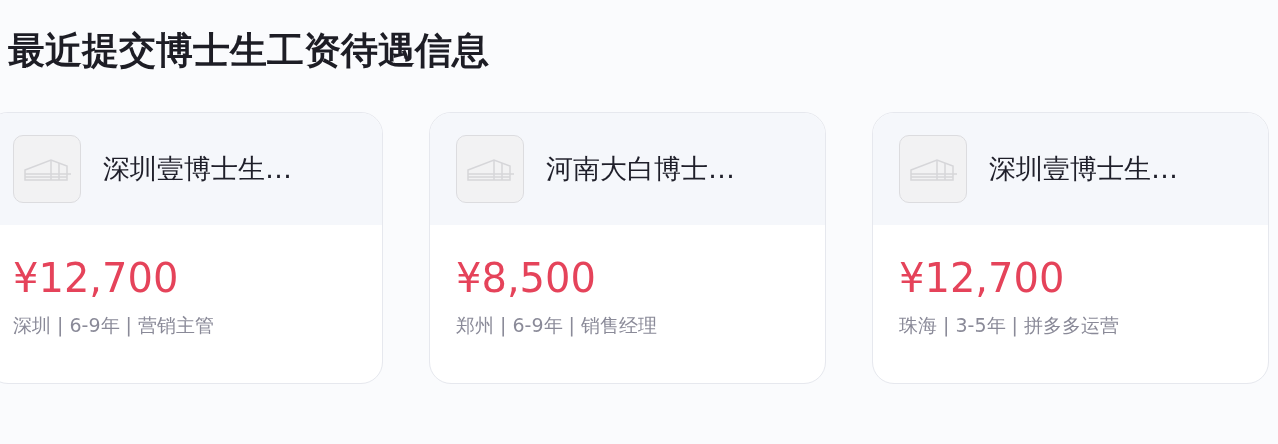 The image size is (1278, 444). Describe the element at coordinates (526, 278) in the screenshot. I see `salary-amount: ¥8,500` at that location.